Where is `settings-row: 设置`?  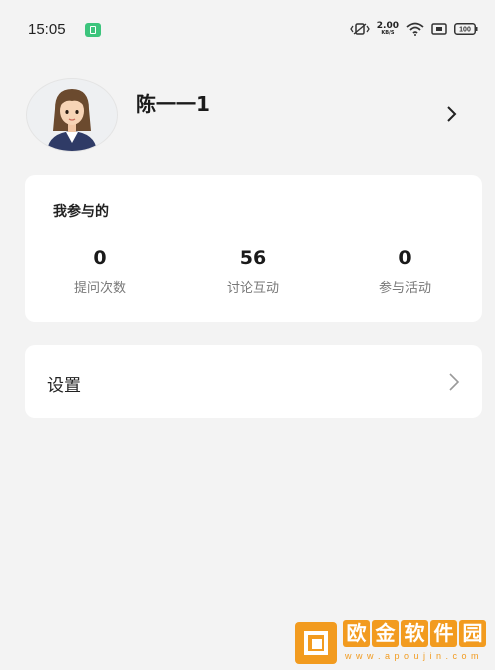 settings-row: 设置 is located at coordinates (253, 381).